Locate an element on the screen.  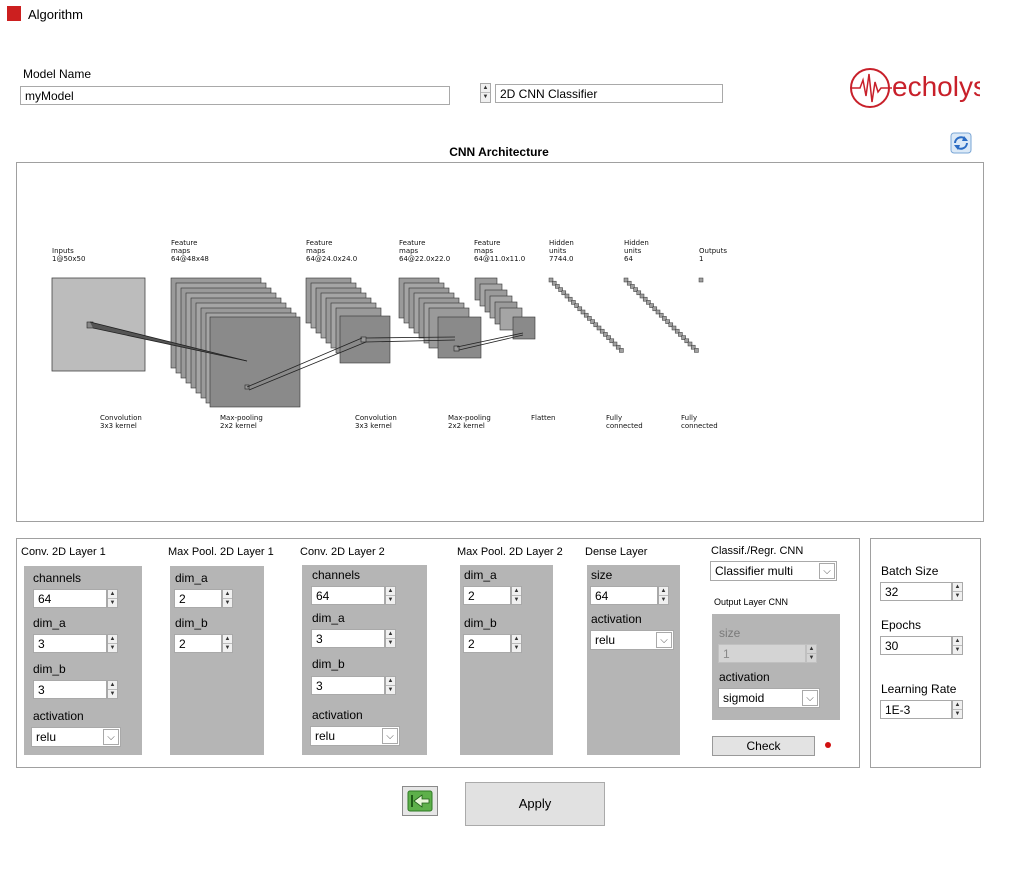
conv1-dim-b-spinner: ▲ ▼ is located at coordinates (112, 689).